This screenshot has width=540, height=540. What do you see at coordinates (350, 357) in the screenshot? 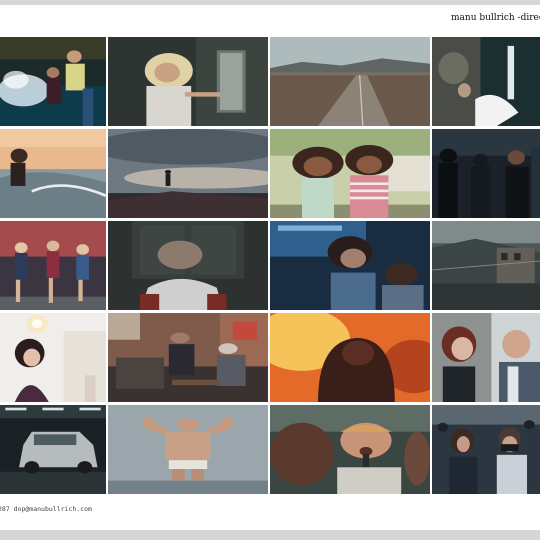
I see `frame-hooded-figure-fire` at bounding box center [350, 357].